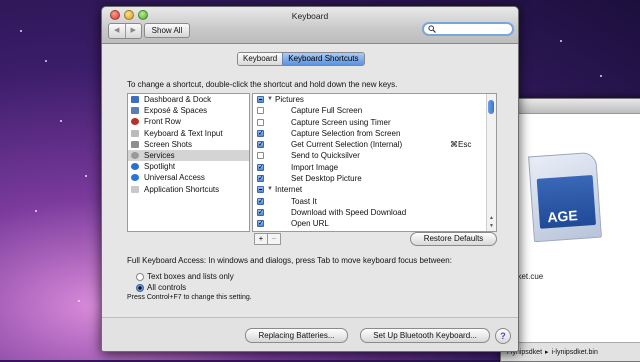  I want to click on category-label: Exposé & Spaces, so click(176, 111).